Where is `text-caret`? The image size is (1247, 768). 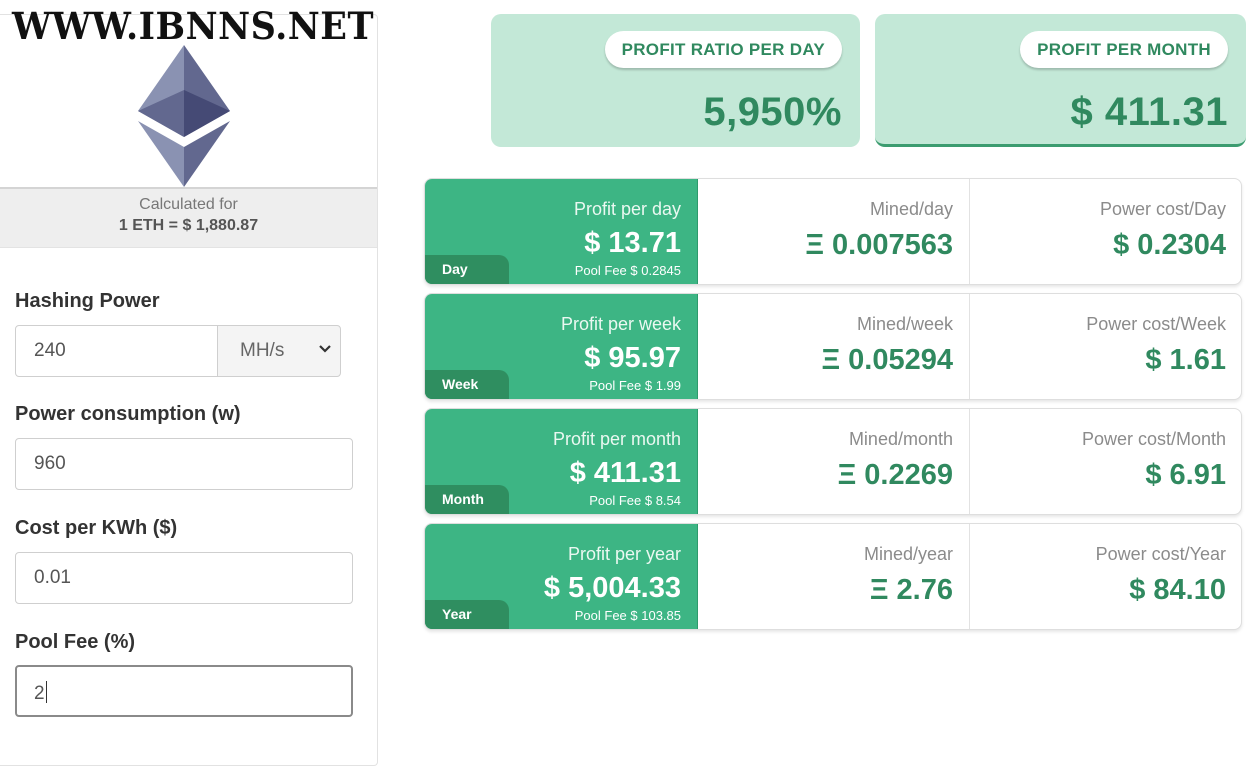
text-caret is located at coordinates (46, 692).